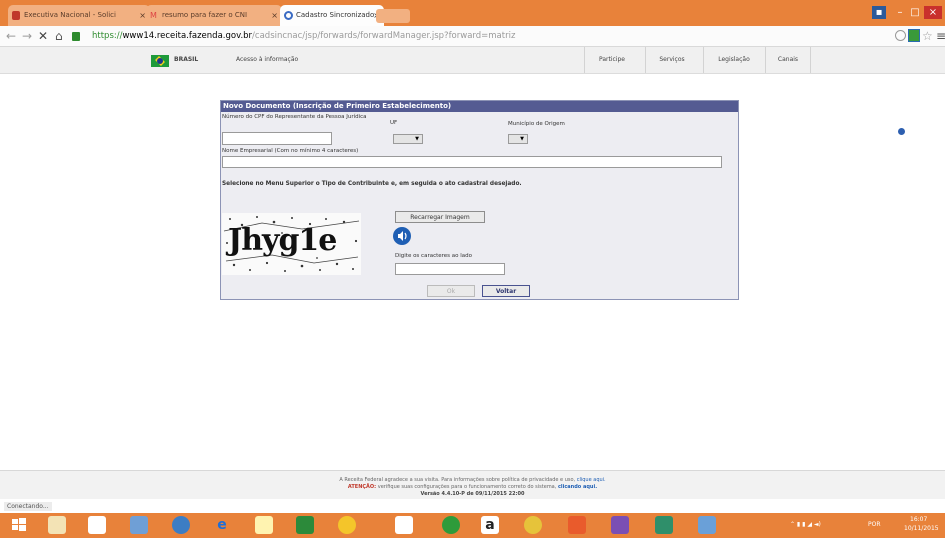 The width and height of the screenshot is (945, 538). I want to click on people-icon, so click(181, 525).